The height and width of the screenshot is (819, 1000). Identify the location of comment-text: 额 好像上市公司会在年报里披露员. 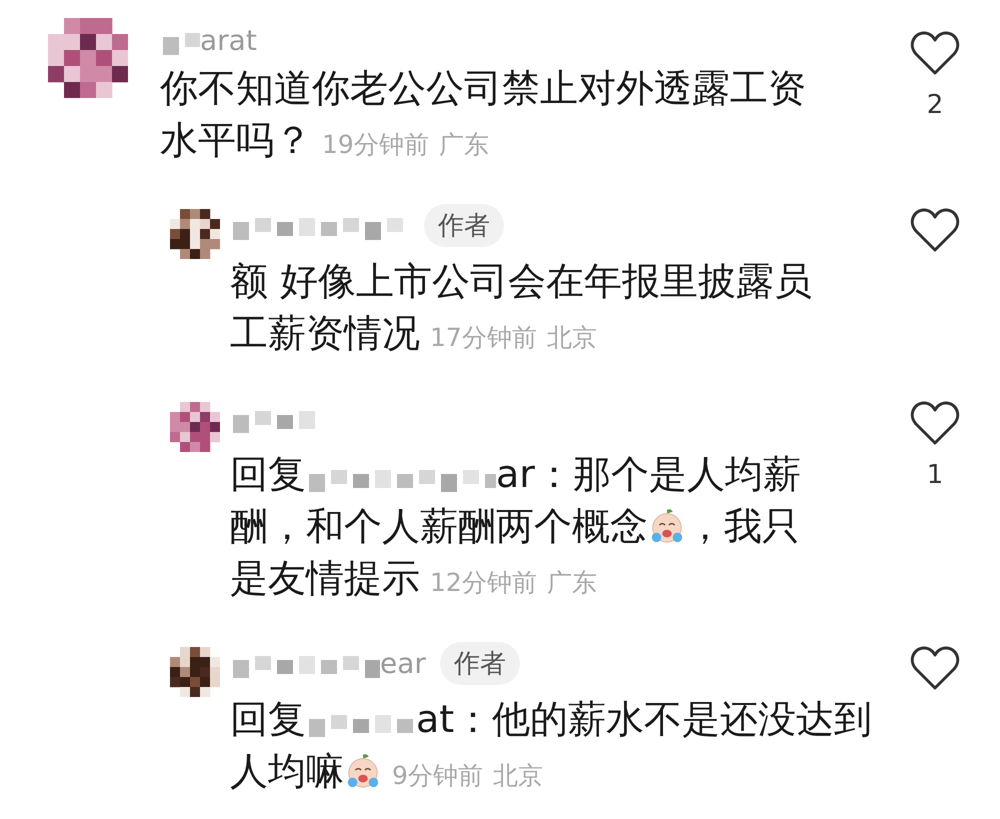
(521, 281).